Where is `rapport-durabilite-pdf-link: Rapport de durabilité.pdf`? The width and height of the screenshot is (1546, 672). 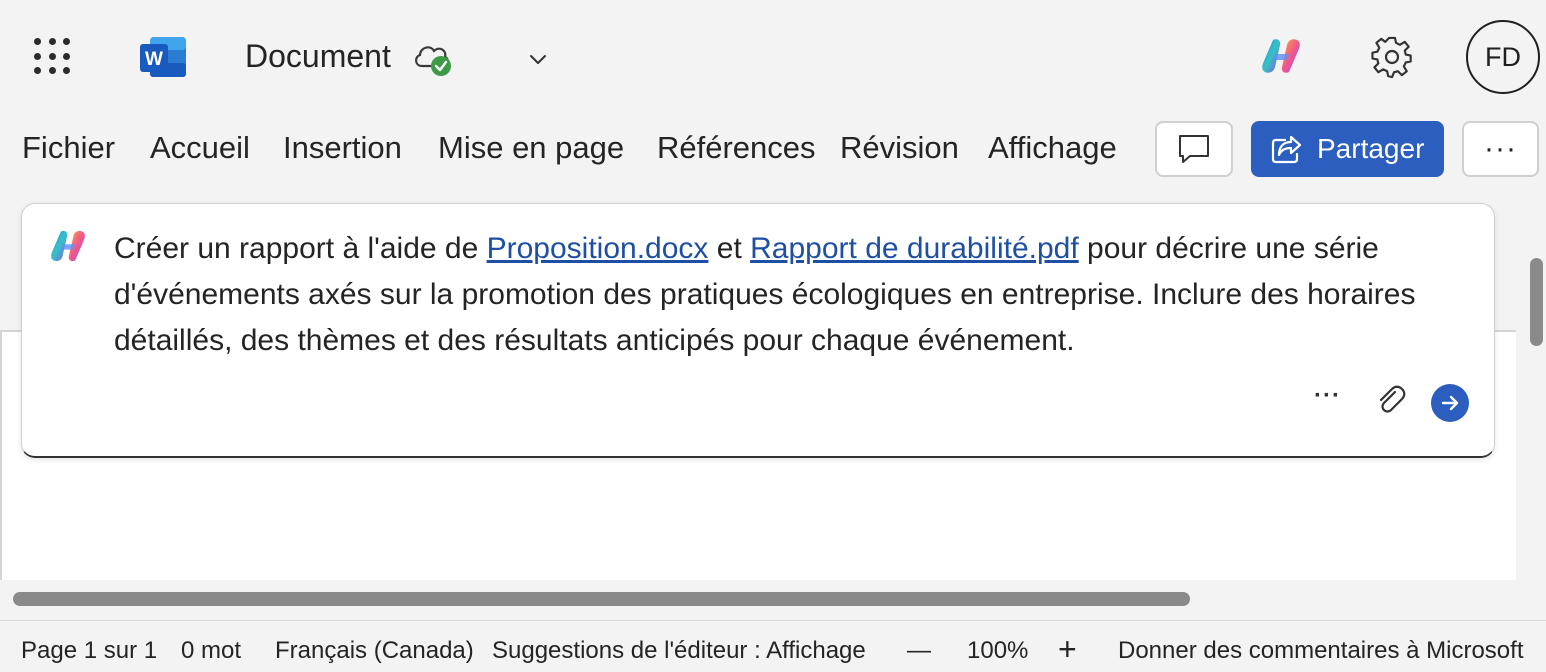
rapport-durabilite-pdf-link: Rapport de durabilité.pdf is located at coordinates (914, 248).